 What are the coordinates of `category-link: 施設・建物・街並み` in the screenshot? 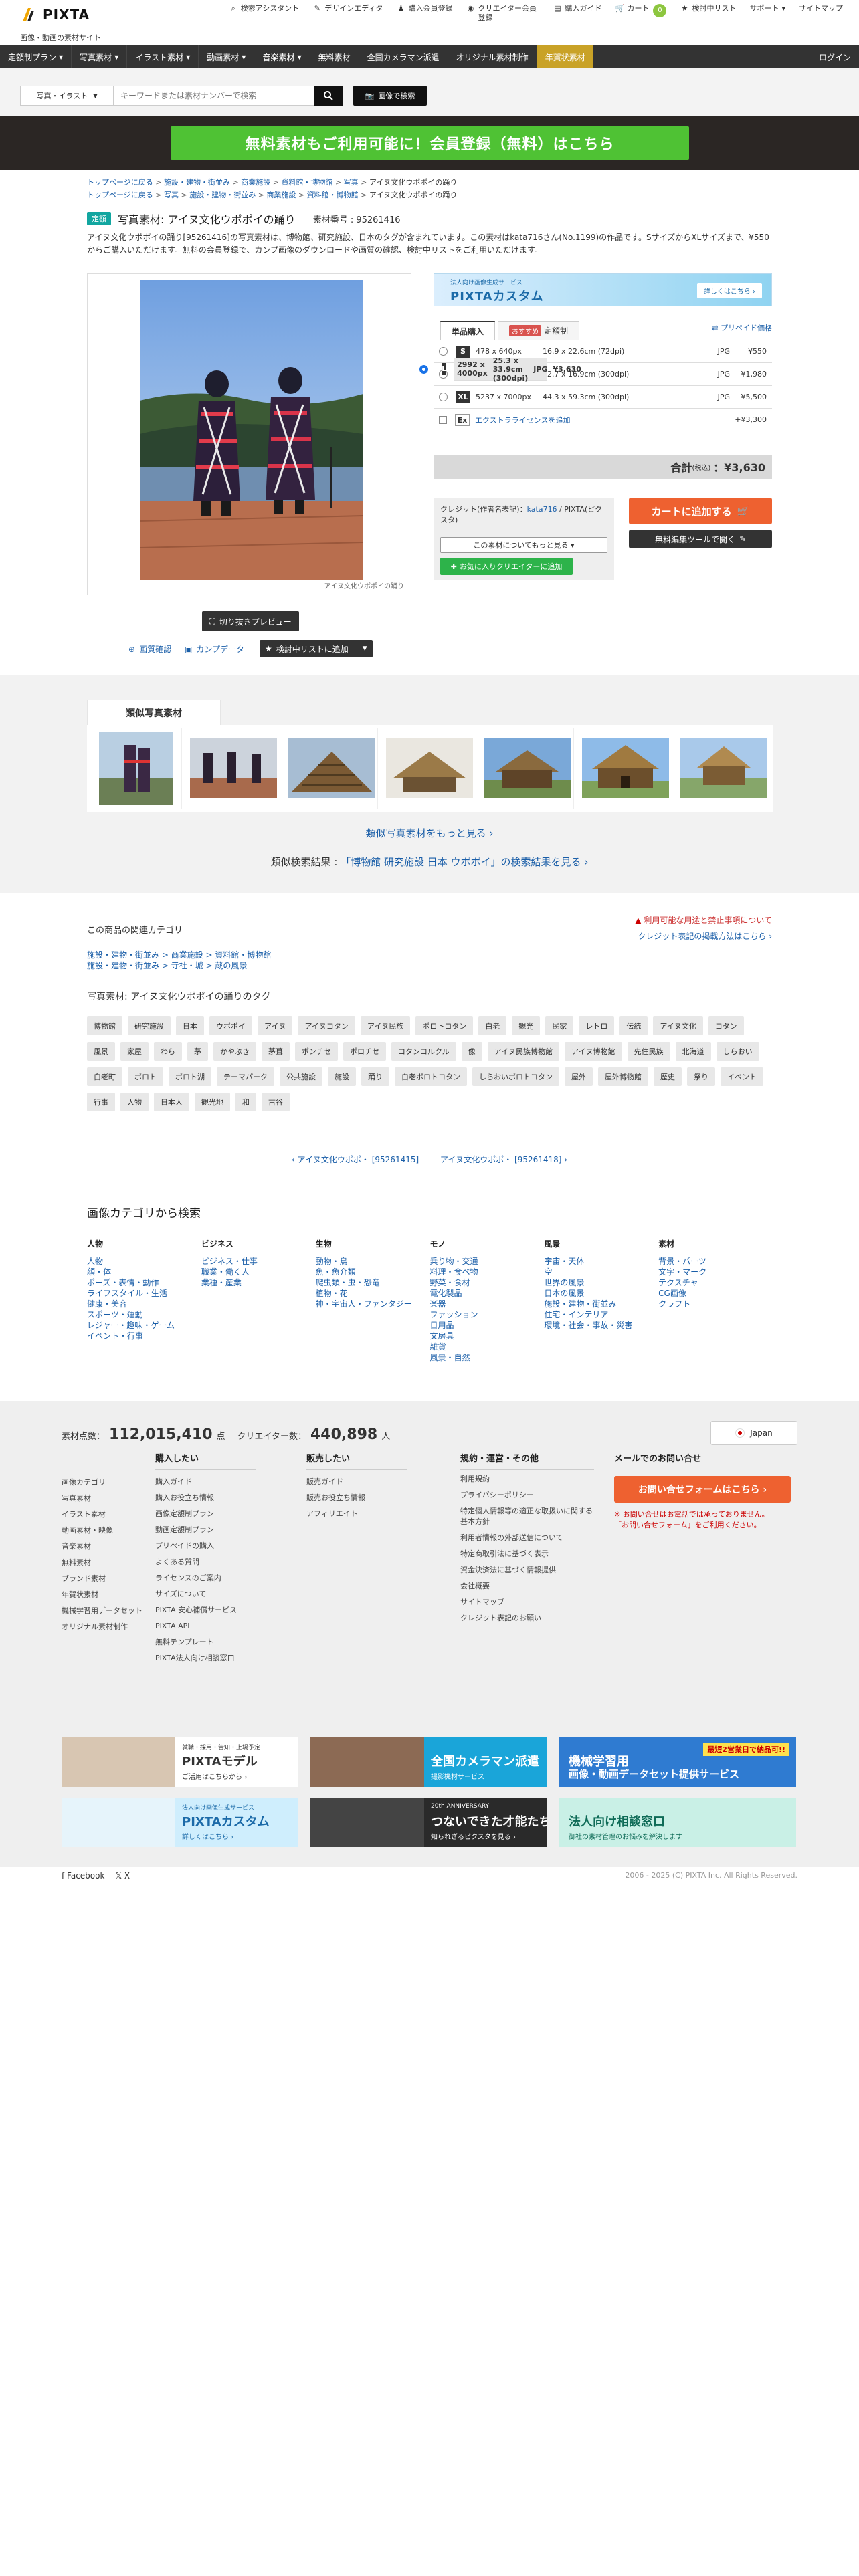 It's located at (601, 1304).